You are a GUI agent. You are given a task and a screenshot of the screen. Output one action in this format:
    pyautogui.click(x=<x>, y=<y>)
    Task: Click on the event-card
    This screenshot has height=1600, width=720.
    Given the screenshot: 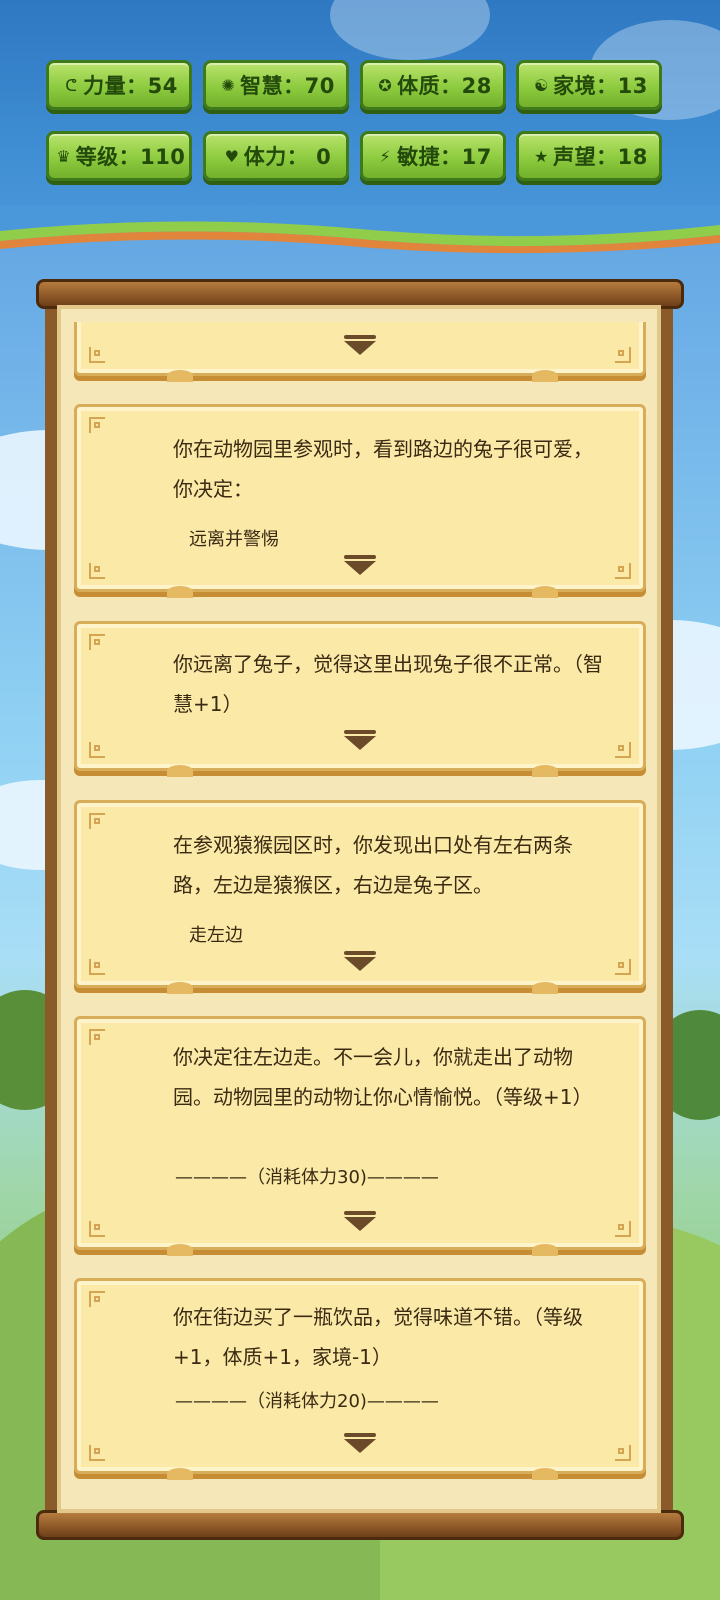 What is the action you would take?
    pyautogui.click(x=360, y=352)
    